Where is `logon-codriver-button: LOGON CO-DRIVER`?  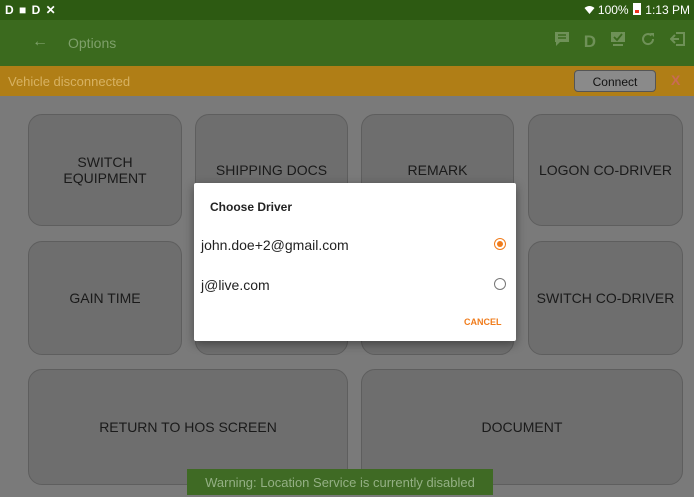
logon-codriver-button: LOGON CO-DRIVER is located at coordinates (605, 170).